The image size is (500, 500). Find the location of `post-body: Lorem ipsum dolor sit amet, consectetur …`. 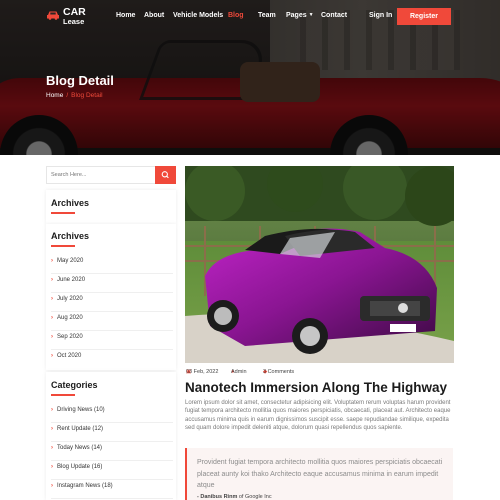

post-body: Lorem ipsum dolor sit amet, consectetur … is located at coordinates (318, 416).